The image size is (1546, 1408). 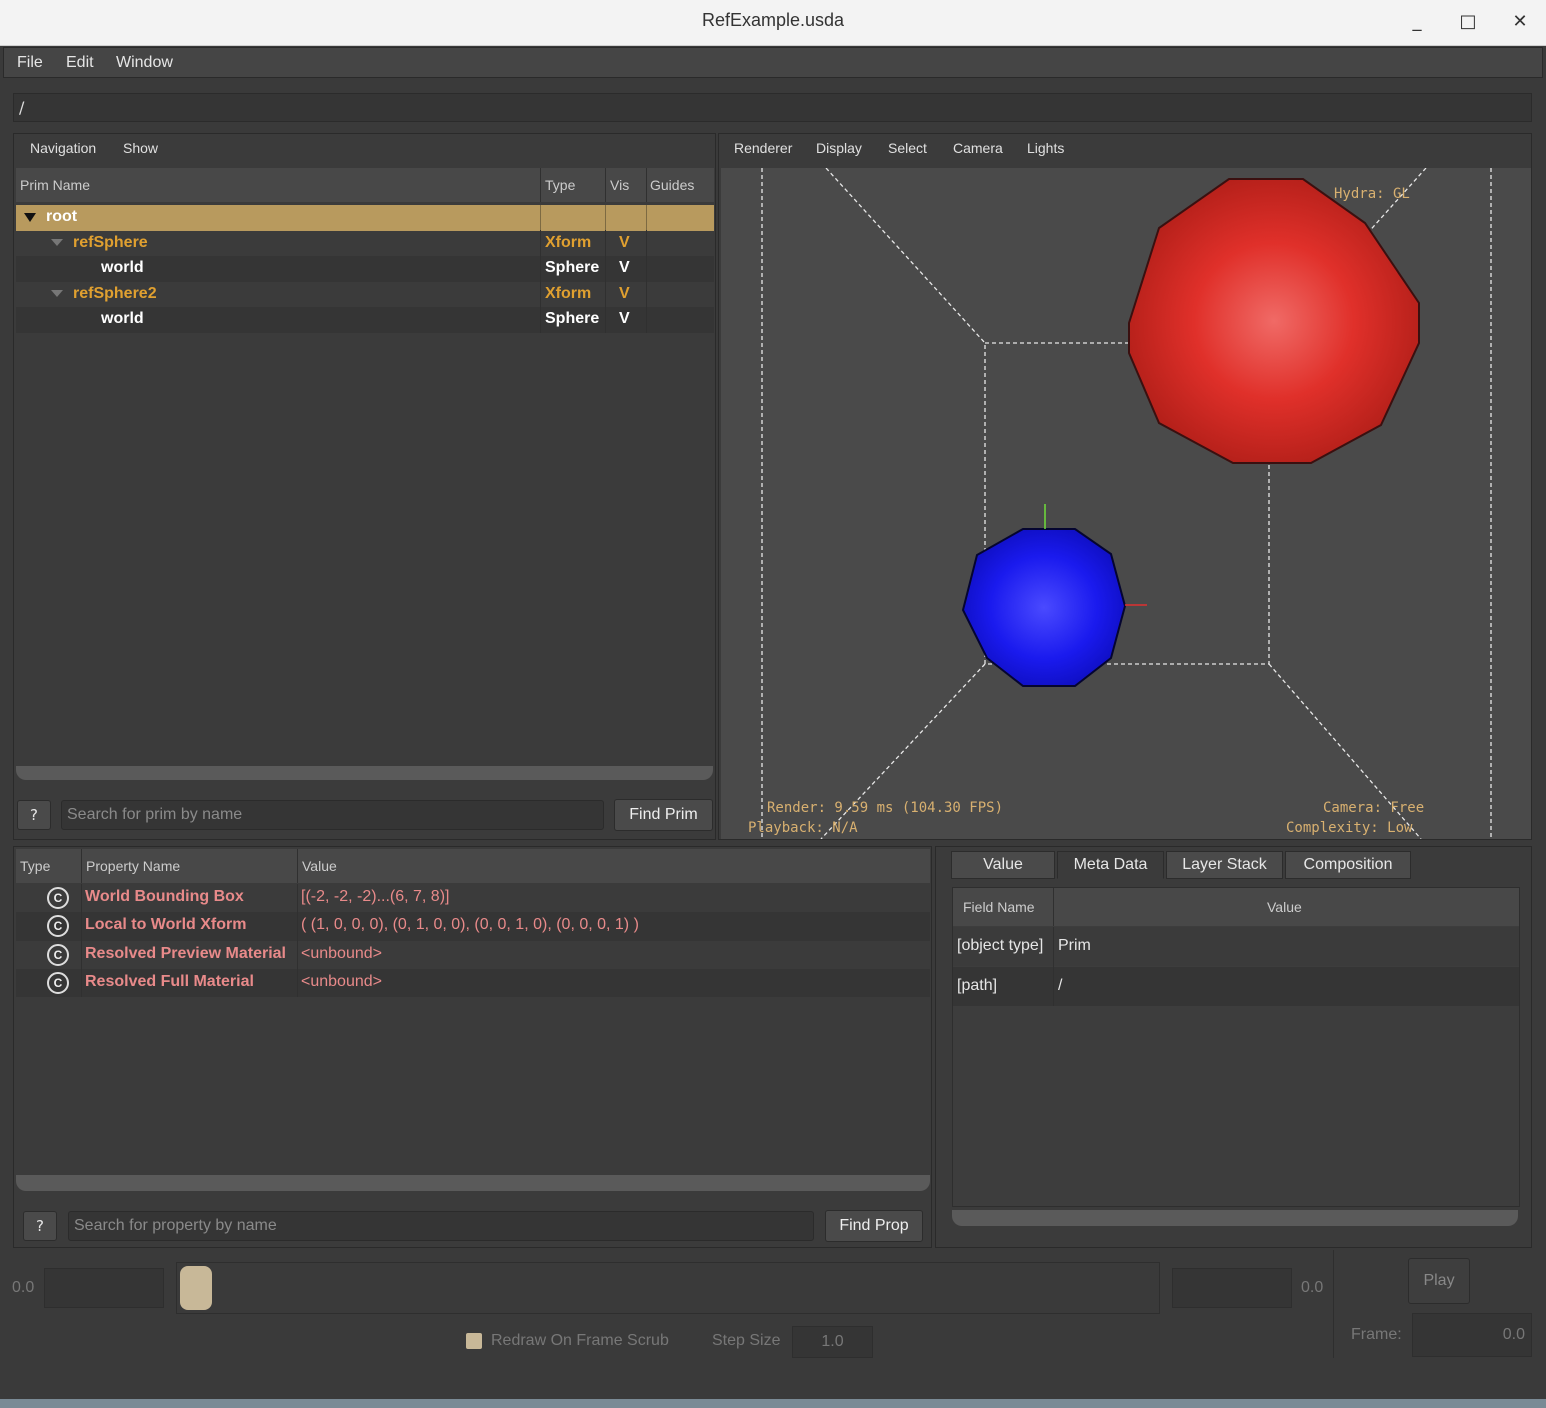 I want to click on step-size-input: 1.0, so click(x=832, y=1342).